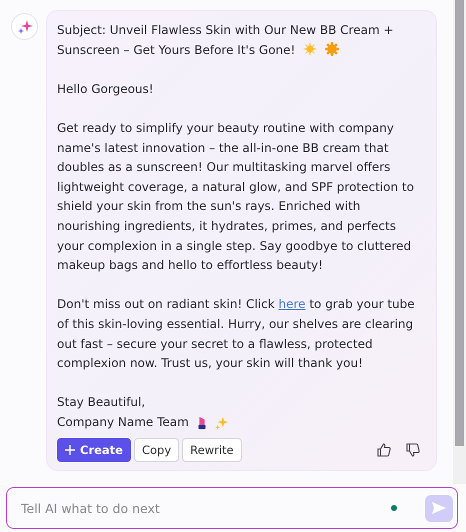  What do you see at coordinates (394, 508) in the screenshot?
I see `status-dot` at bounding box center [394, 508].